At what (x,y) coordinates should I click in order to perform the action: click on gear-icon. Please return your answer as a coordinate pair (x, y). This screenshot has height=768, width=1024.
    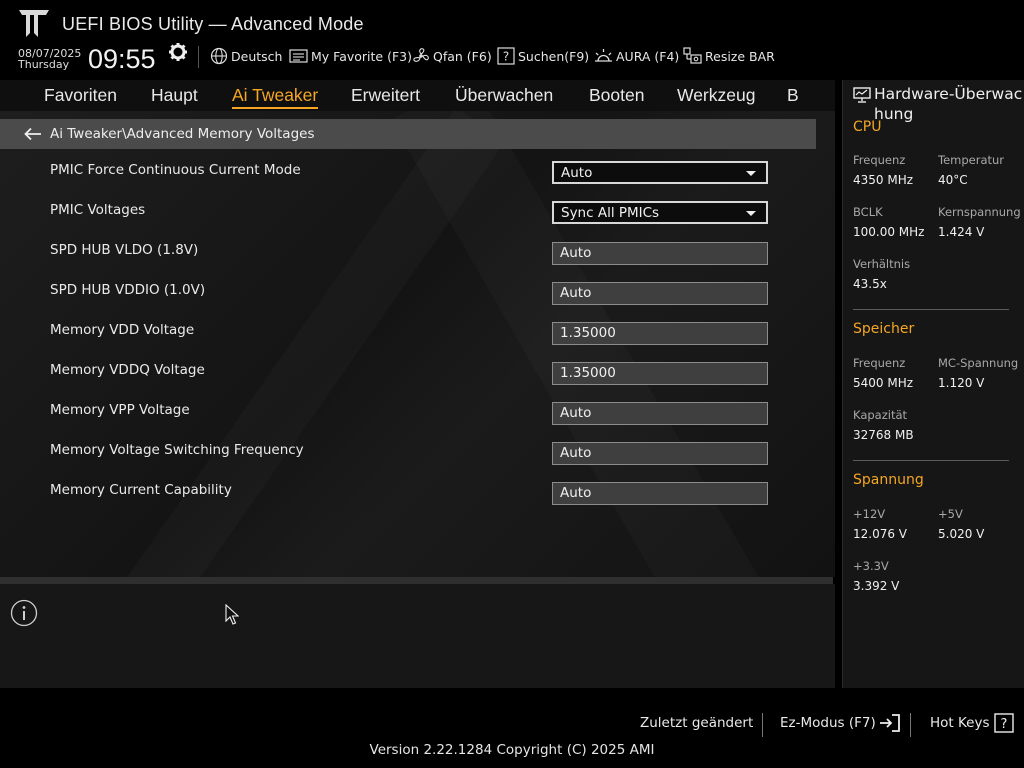
    Looking at the image, I should click on (178, 52).